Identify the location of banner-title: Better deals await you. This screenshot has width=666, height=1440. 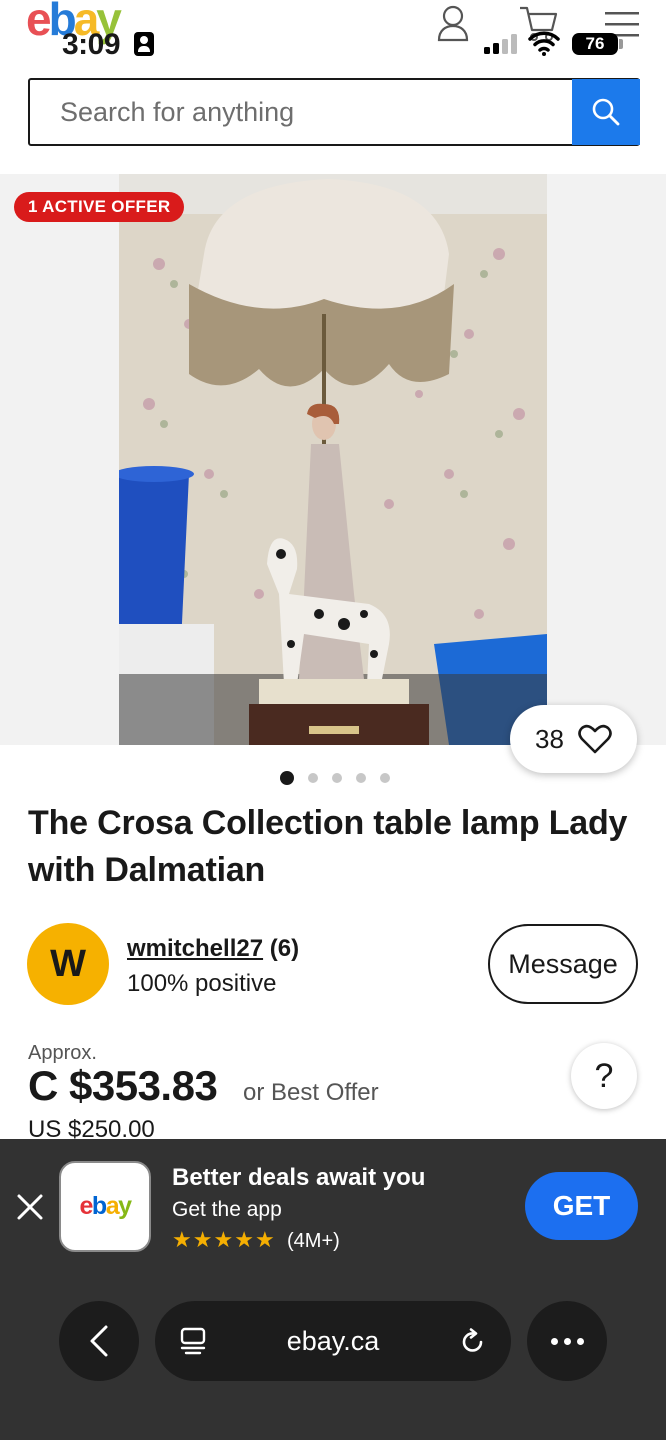
(299, 1177).